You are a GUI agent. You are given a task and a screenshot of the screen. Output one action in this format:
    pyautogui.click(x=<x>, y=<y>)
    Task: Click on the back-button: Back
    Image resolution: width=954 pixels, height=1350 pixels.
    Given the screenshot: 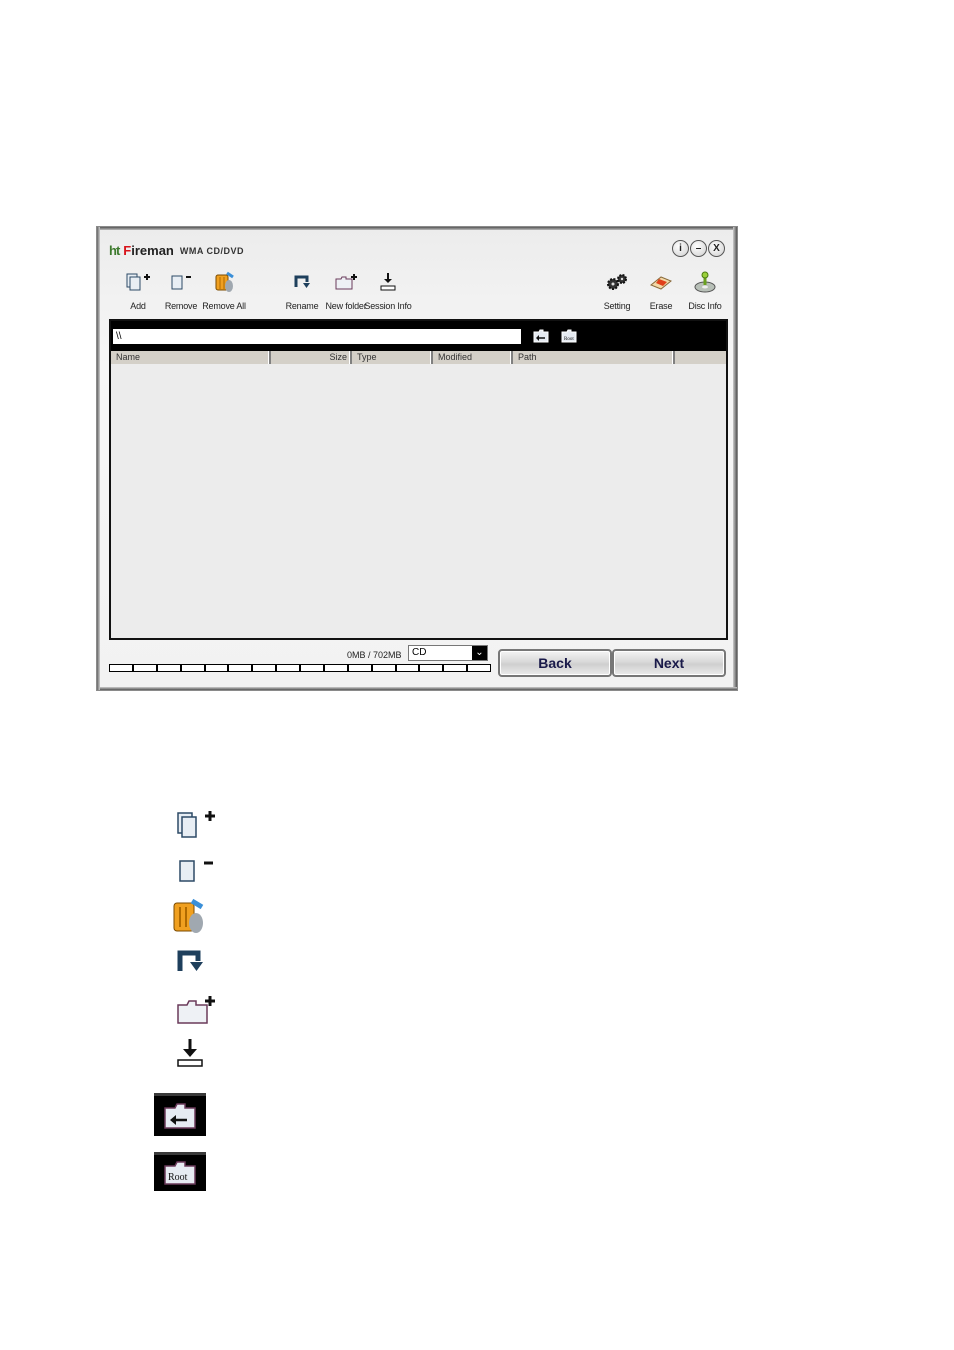 What is the action you would take?
    pyautogui.click(x=555, y=663)
    